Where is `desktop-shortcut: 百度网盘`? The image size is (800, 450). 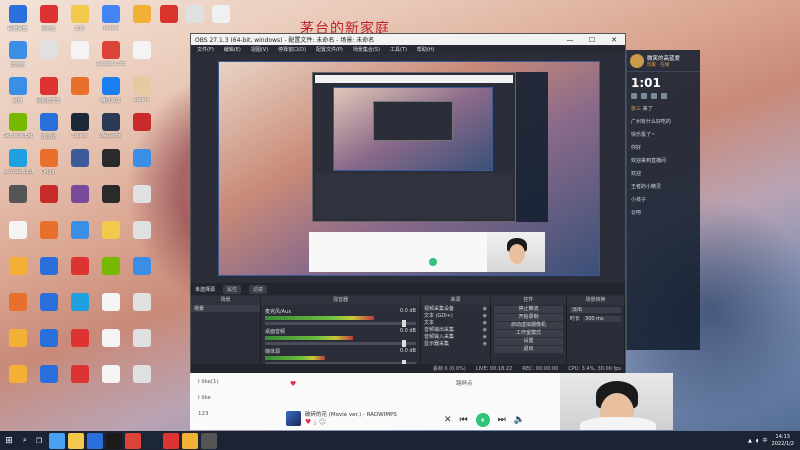
desktop-shortcut: 百度网盘 is located at coordinates (17, 19).